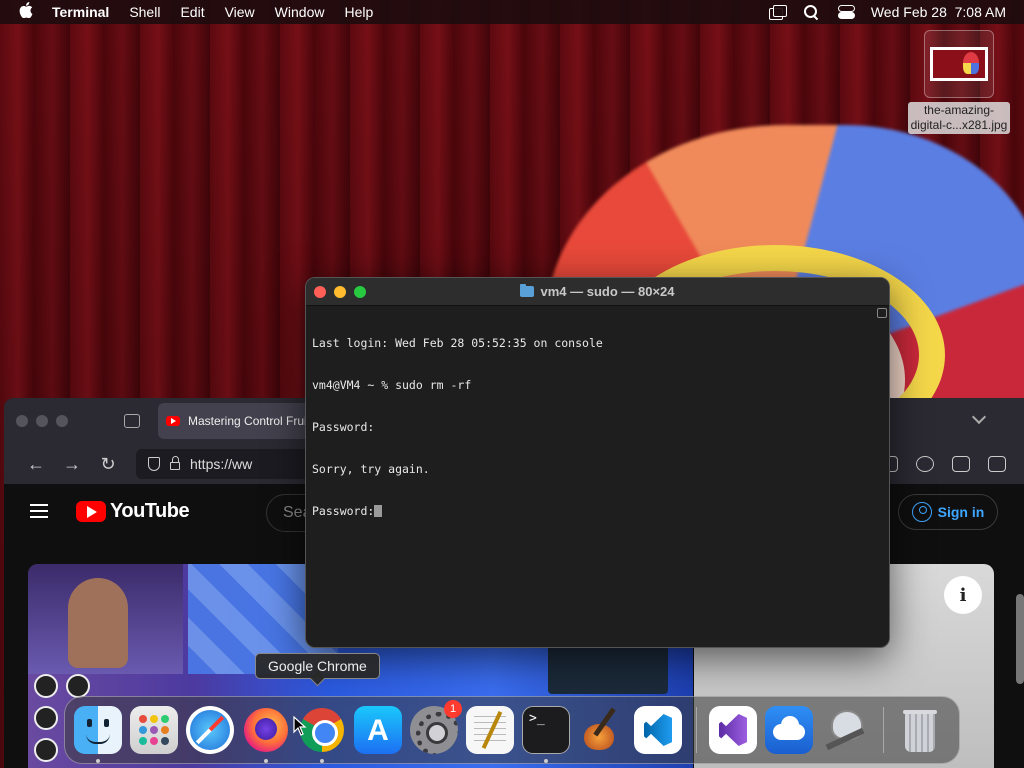  What do you see at coordinates (371, 469) in the screenshot?
I see `terminal-line: Sorry, try again.` at bounding box center [371, 469].